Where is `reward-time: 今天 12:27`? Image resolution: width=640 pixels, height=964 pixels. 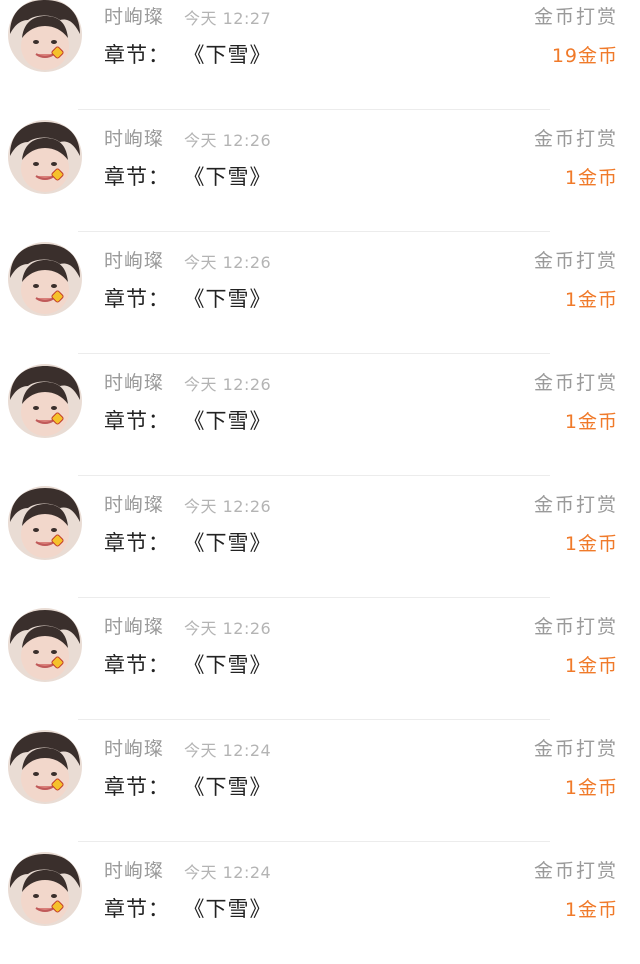 reward-time: 今天 12:27 is located at coordinates (228, 18).